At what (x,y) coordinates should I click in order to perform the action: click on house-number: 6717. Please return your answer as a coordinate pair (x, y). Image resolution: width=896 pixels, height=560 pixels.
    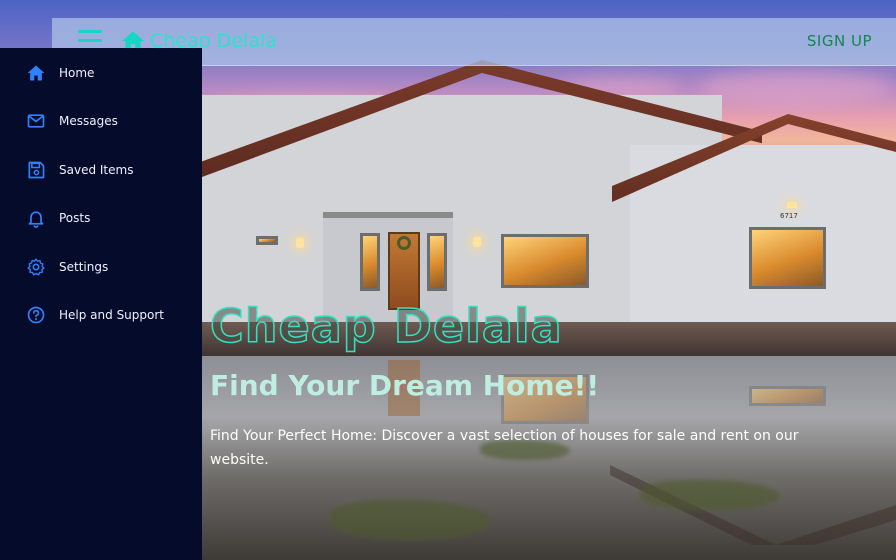
    Looking at the image, I should click on (789, 216).